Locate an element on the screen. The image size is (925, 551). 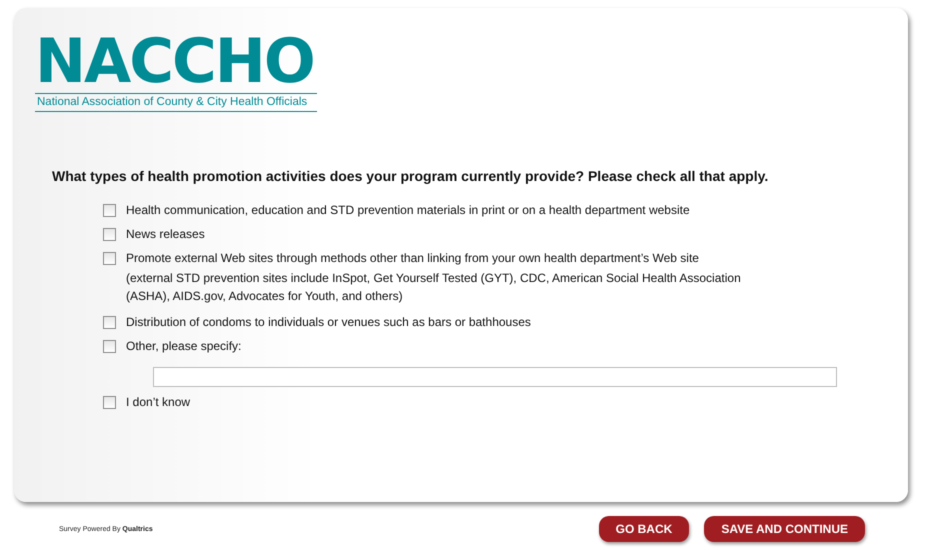
logo: NACCHO is located at coordinates (174, 62).